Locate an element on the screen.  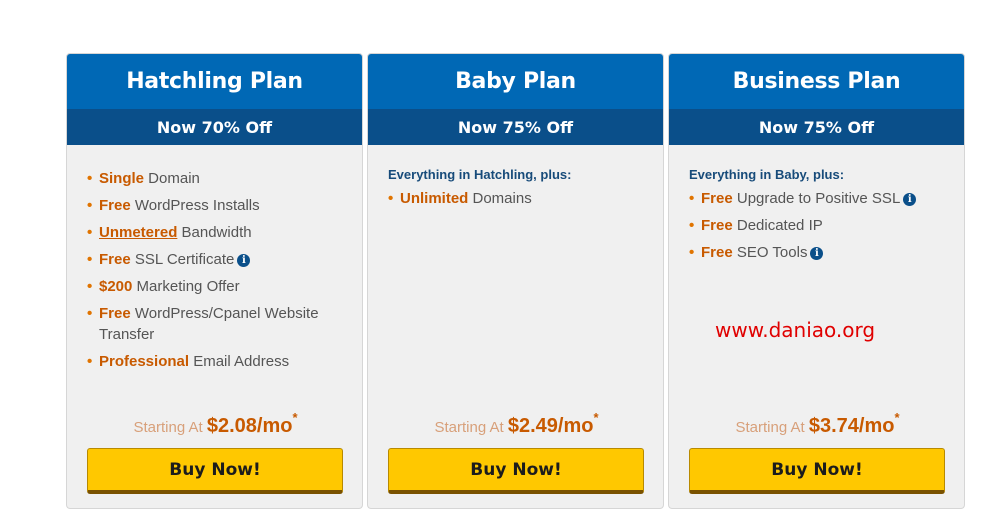
feature-item: • Unmetered Bandwidth is located at coordinates (217, 232).